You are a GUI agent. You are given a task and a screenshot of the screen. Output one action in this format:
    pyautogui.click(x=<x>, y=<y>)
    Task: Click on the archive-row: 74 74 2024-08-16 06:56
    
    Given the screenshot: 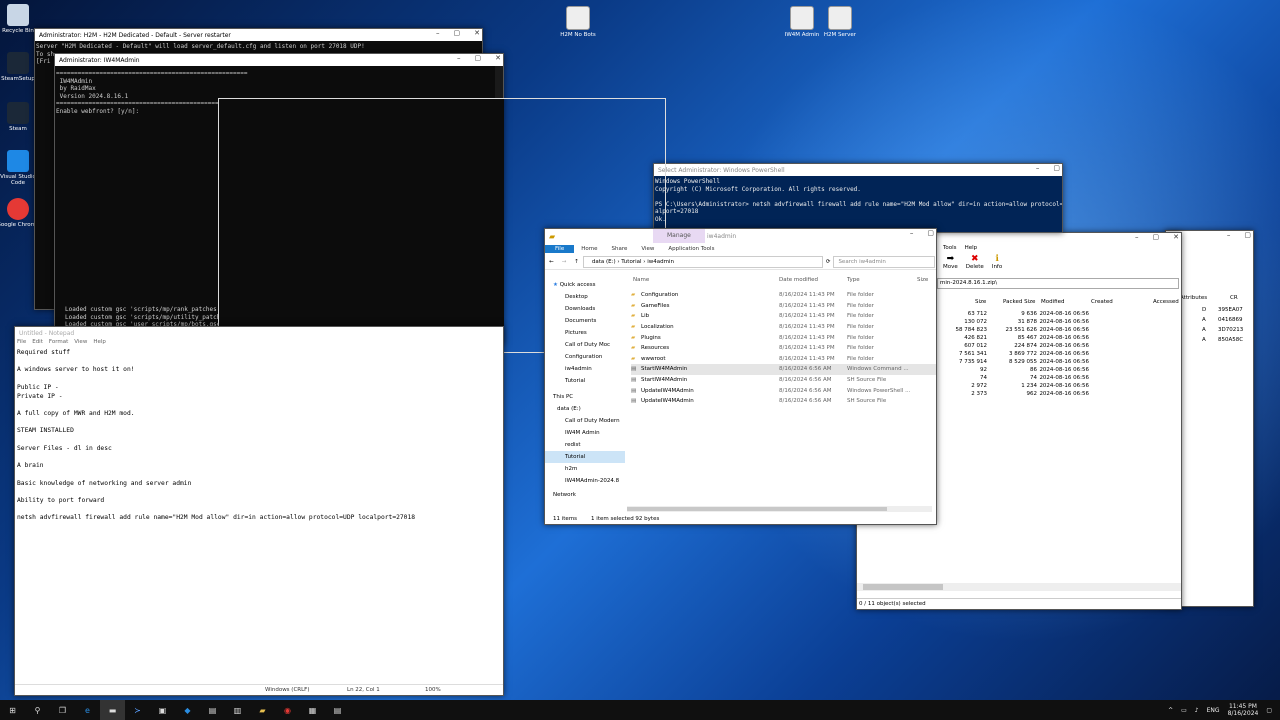 What is the action you would take?
    pyautogui.click(x=1013, y=378)
    